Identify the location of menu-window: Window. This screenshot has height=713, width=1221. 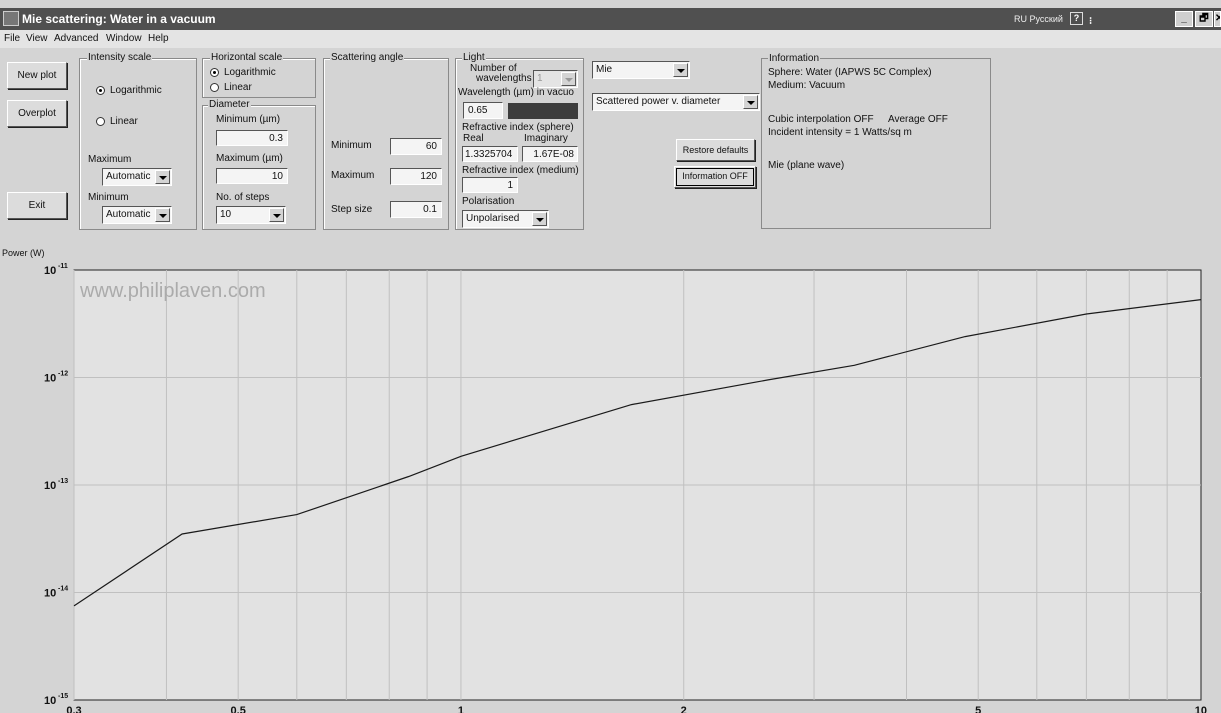
(124, 38).